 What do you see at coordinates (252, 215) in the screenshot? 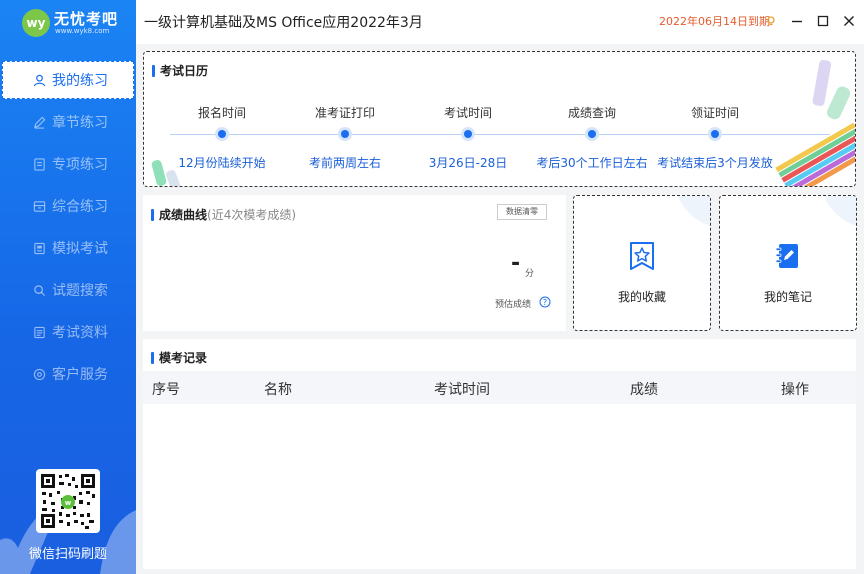
I see `score-curve-subtitle: (近4次模考成绩)` at bounding box center [252, 215].